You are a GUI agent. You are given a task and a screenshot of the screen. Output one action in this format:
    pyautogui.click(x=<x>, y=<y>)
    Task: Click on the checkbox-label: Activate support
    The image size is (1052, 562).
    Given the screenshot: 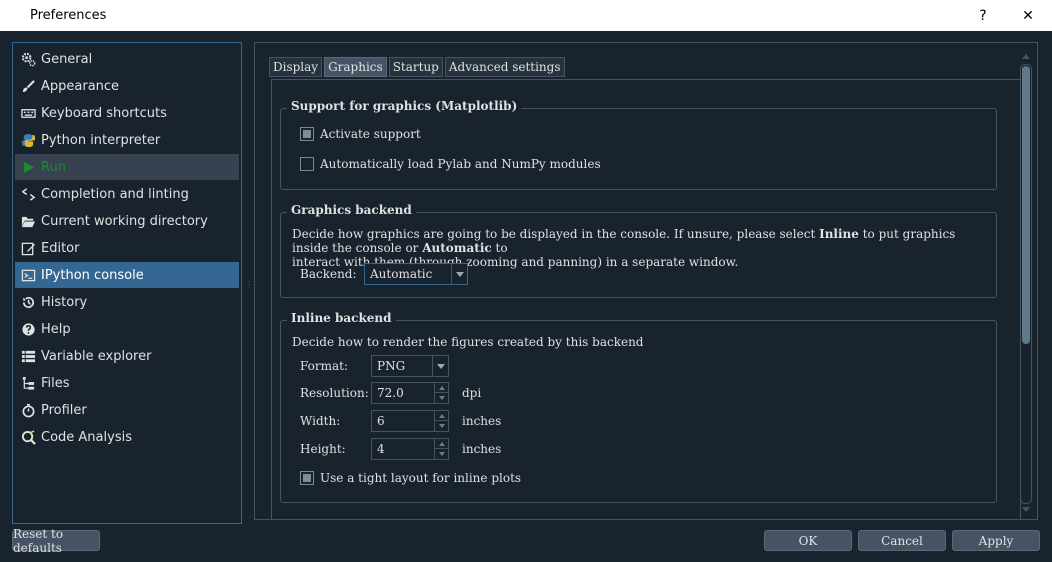 What is the action you would take?
    pyautogui.click(x=370, y=134)
    